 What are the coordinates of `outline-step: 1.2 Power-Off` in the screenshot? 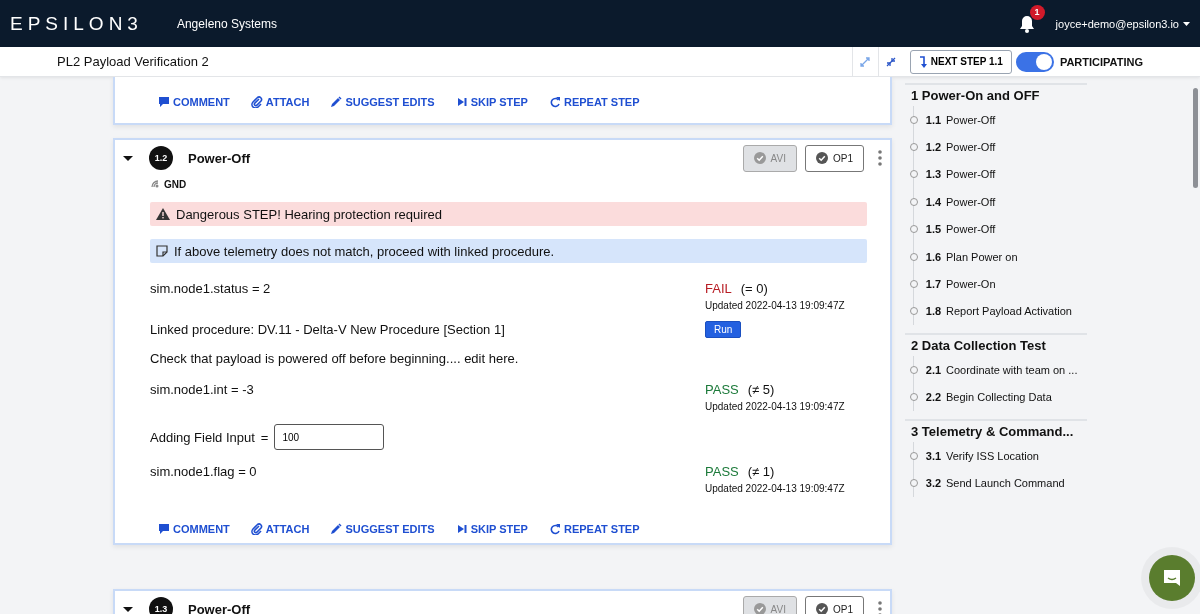 It's located at (953, 147).